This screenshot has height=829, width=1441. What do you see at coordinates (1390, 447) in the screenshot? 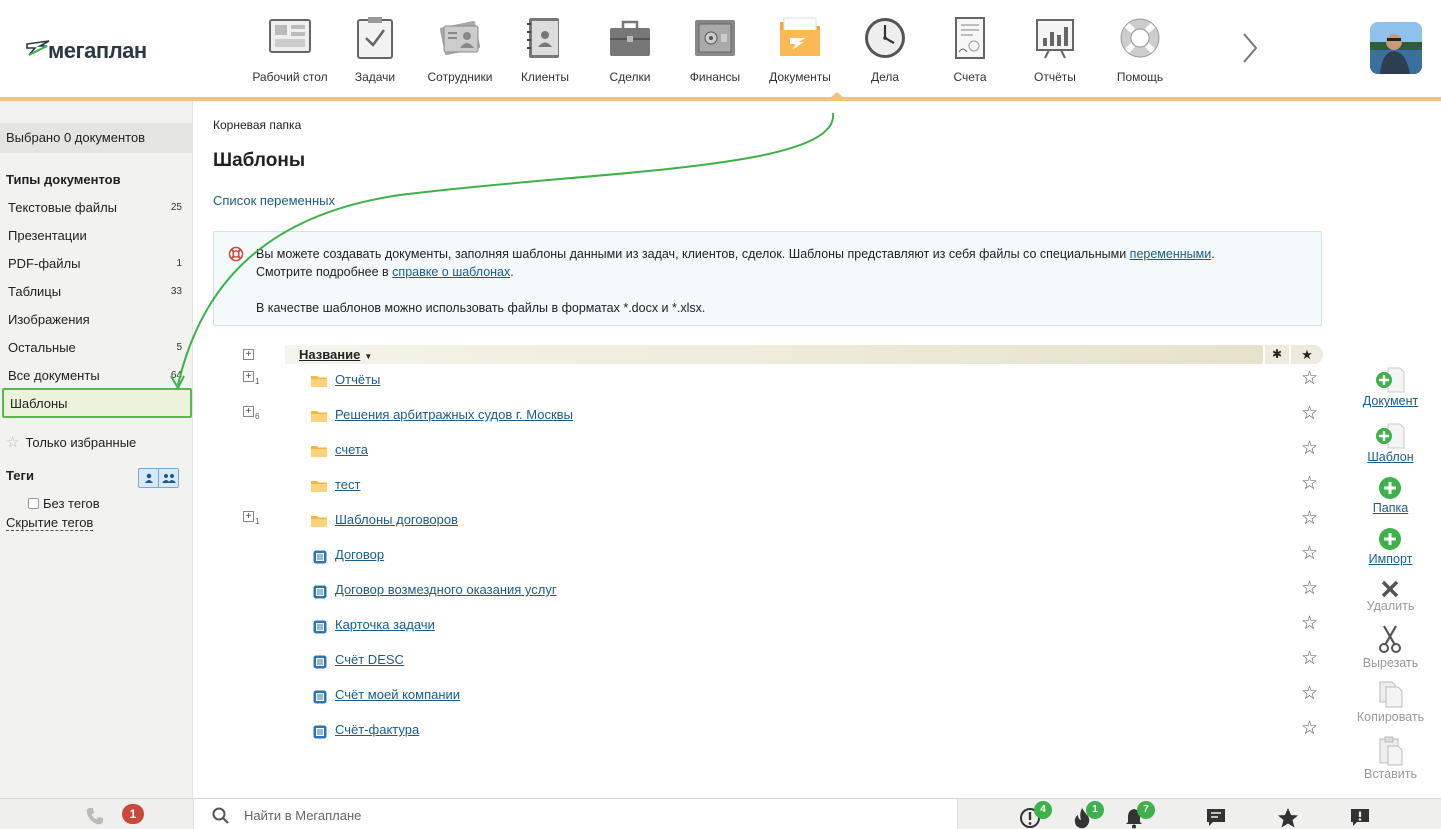
I see `new-template-action: Шаблон` at bounding box center [1390, 447].